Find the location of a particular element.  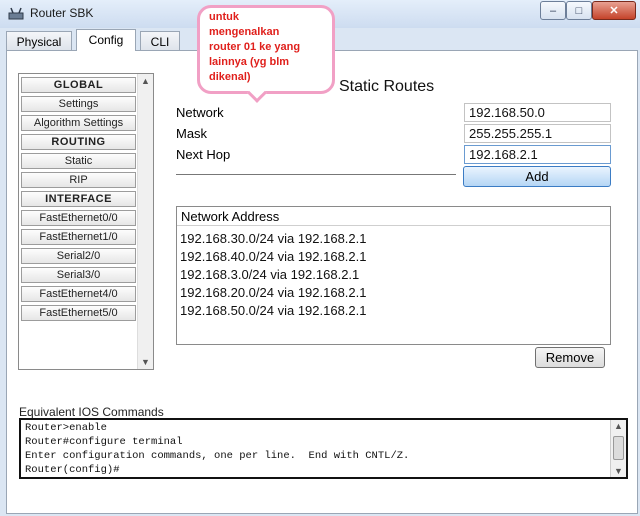

sidebar-scrollbar: ▲ ▼ is located at coordinates (145, 221).